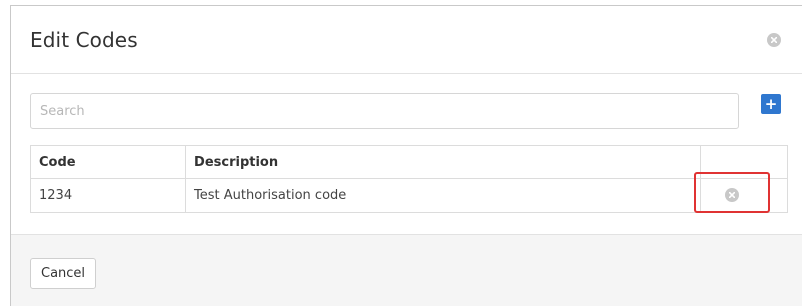 This screenshot has height=306, width=802. Describe the element at coordinates (84, 40) in the screenshot. I see `dialog-title: Edit Codes` at that location.